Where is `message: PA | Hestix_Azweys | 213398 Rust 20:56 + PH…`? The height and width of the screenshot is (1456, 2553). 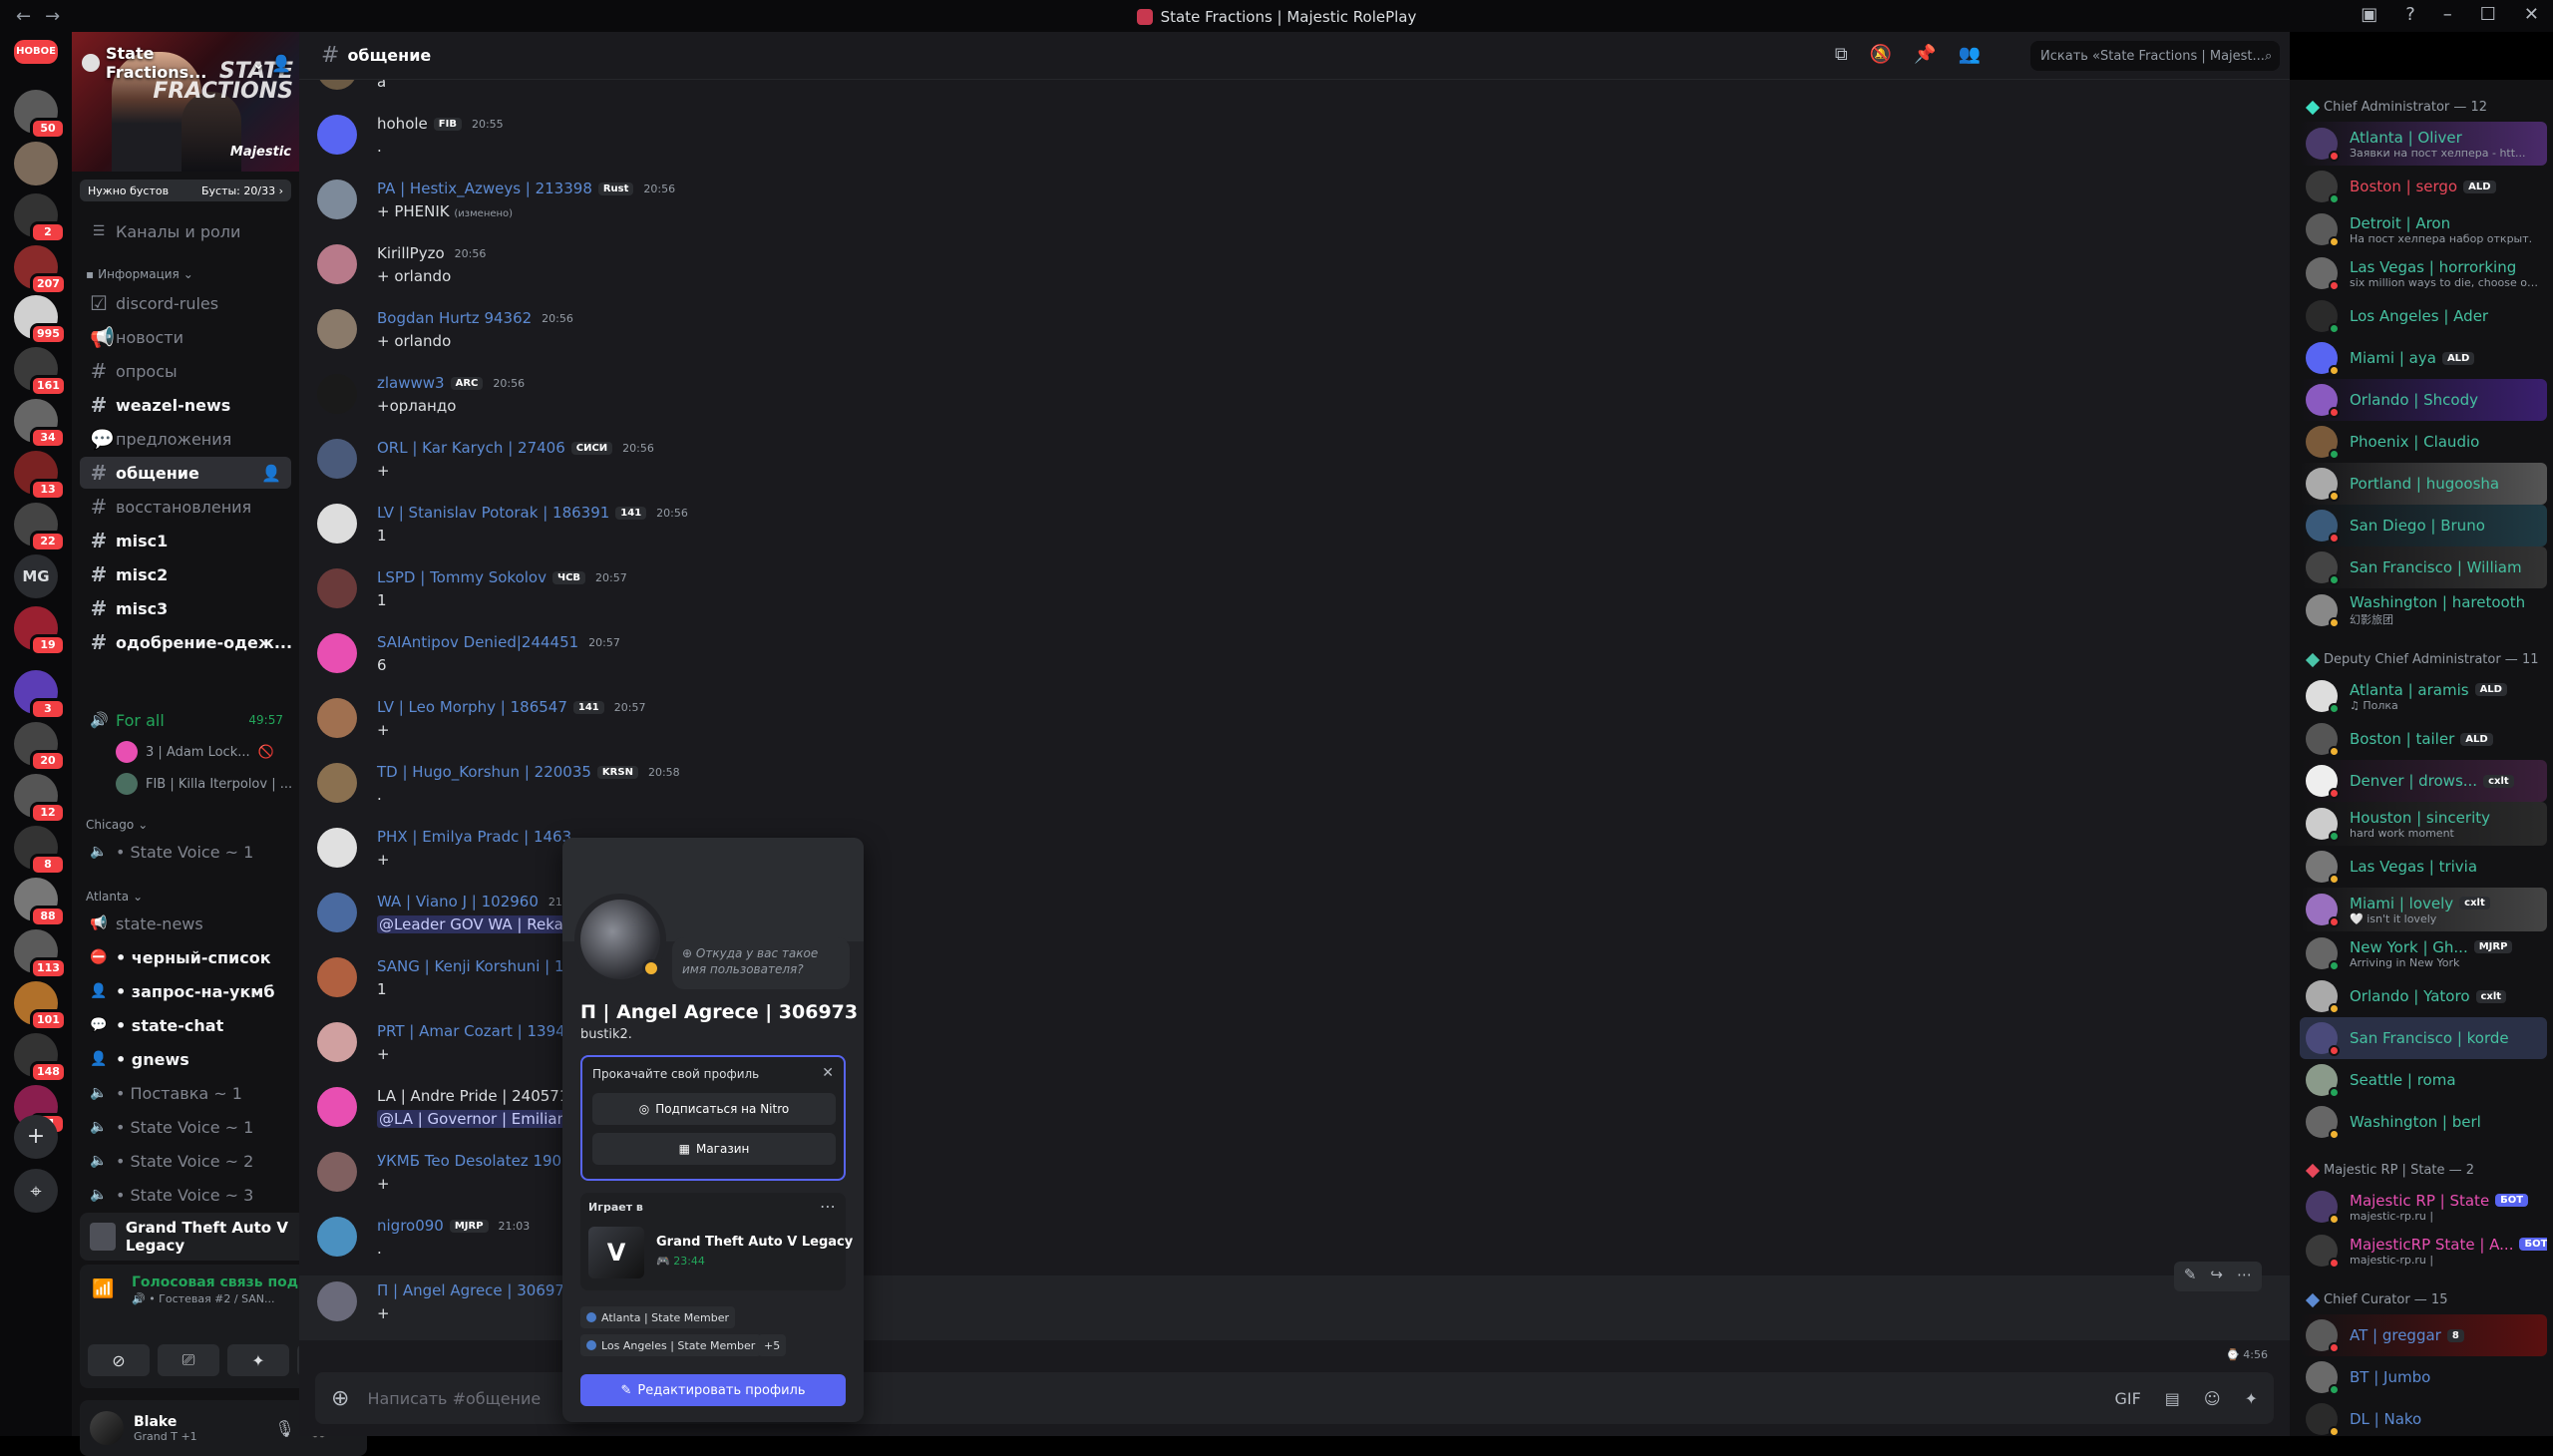
message: PA | Hestix_Azweys | 213398 Rust 20:56 + PH… is located at coordinates (1295, 206).